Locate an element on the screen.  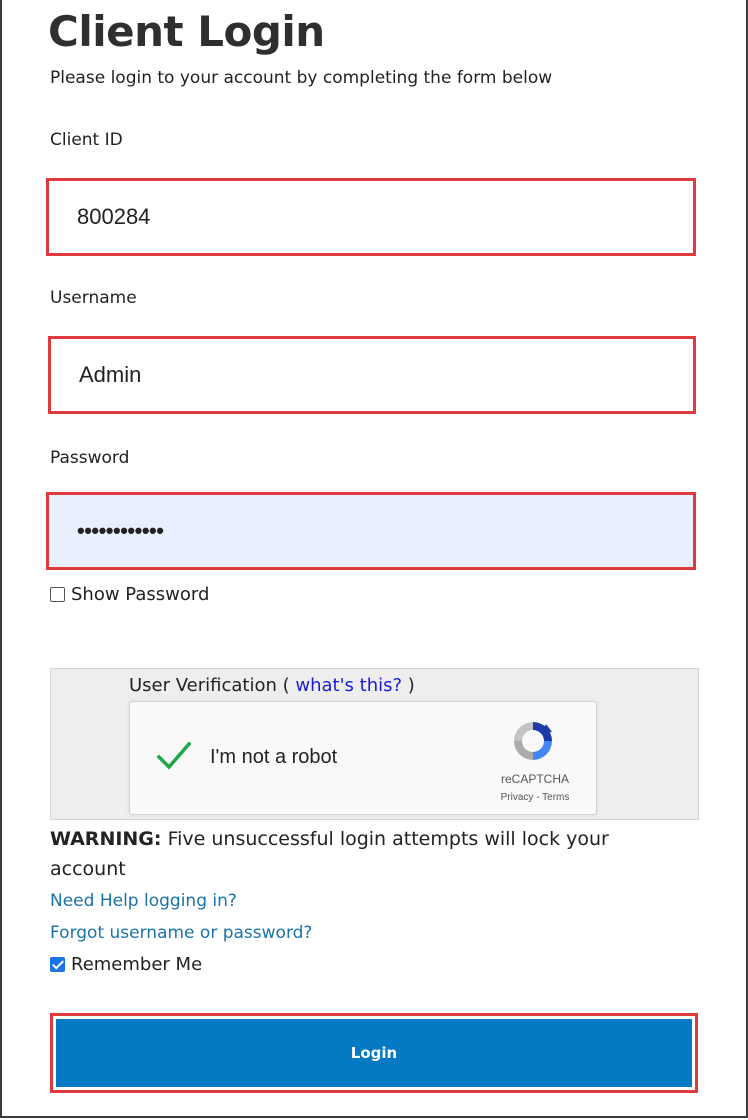
remember-me-checkbox is located at coordinates (57, 964).